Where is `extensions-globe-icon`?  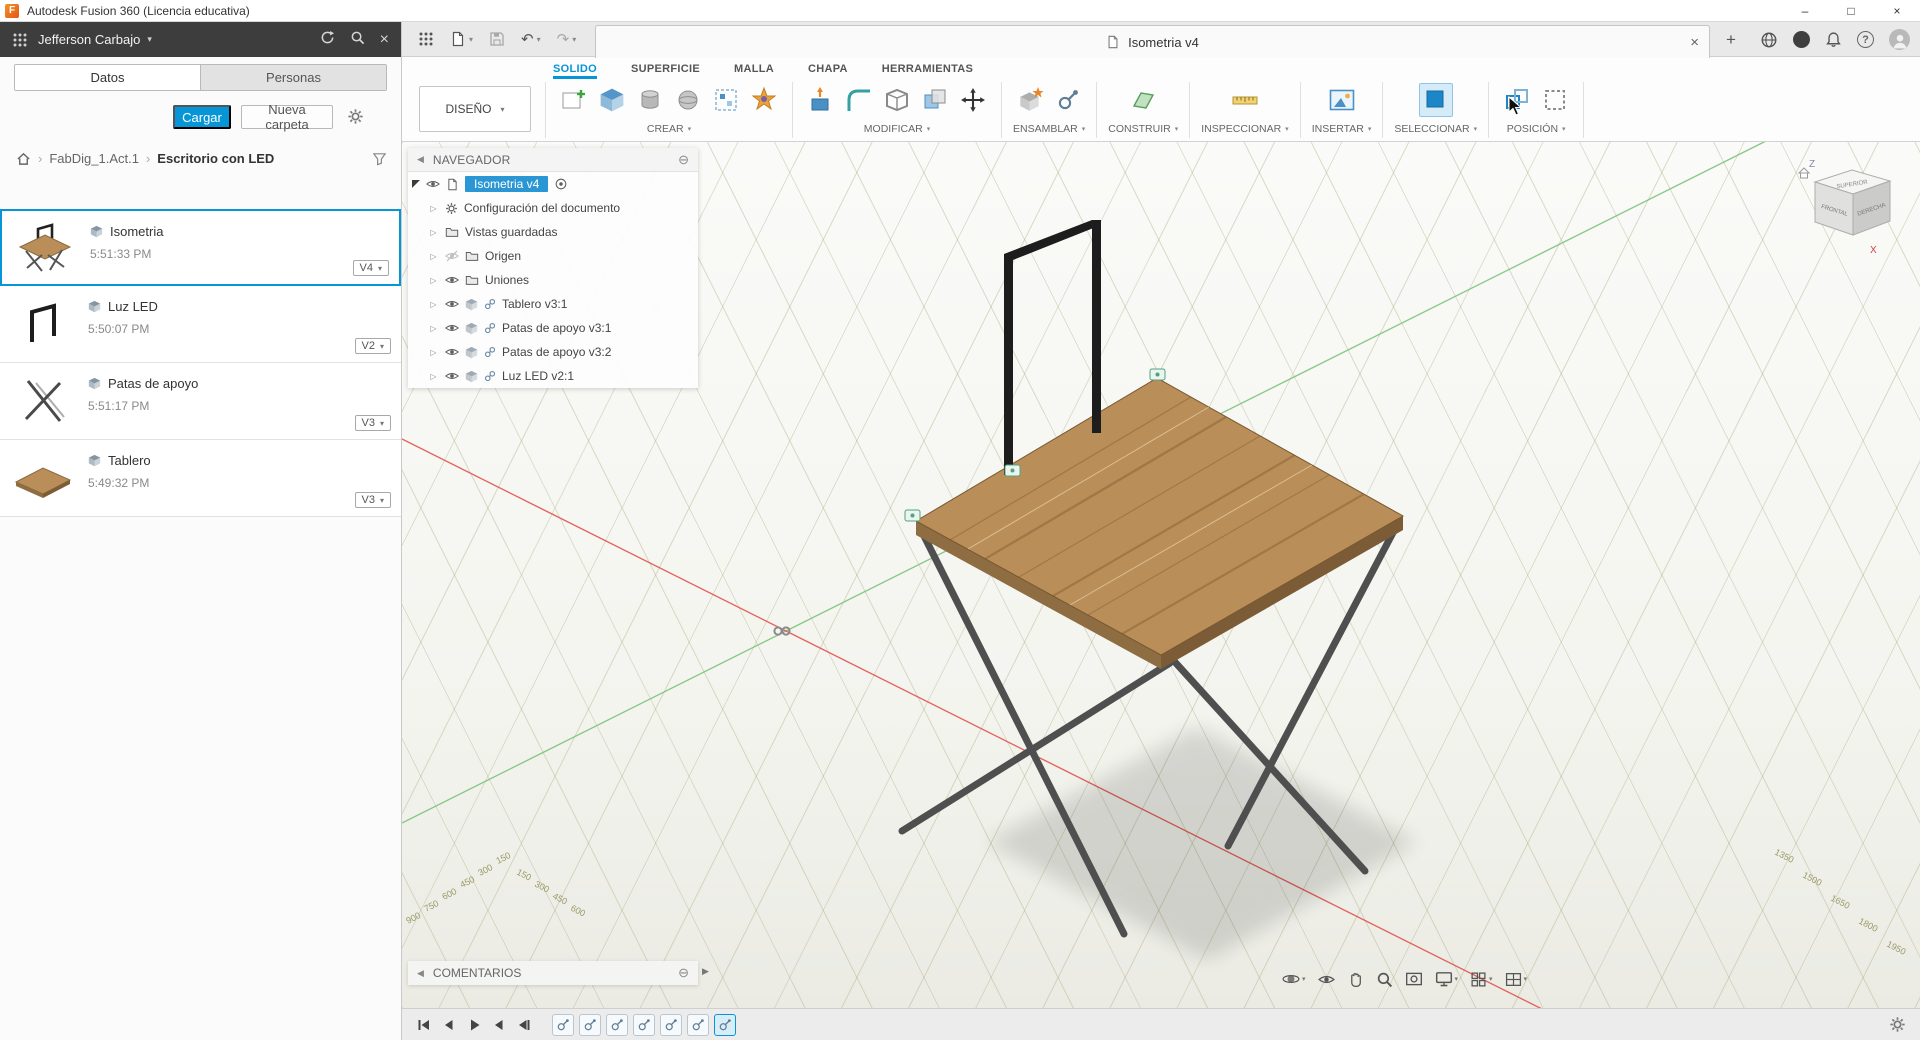
extensions-globe-icon is located at coordinates (1769, 40).